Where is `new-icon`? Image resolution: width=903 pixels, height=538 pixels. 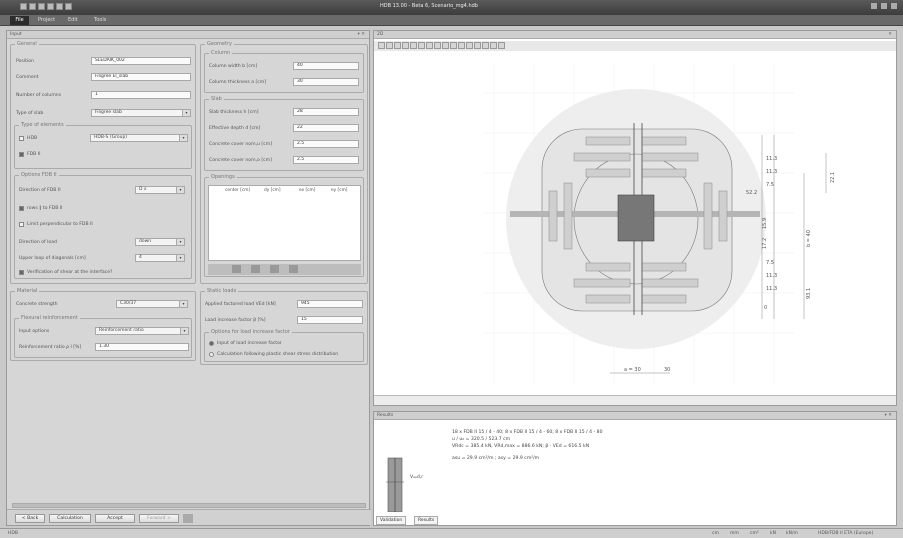
new-icon is located at coordinates (23, 6).